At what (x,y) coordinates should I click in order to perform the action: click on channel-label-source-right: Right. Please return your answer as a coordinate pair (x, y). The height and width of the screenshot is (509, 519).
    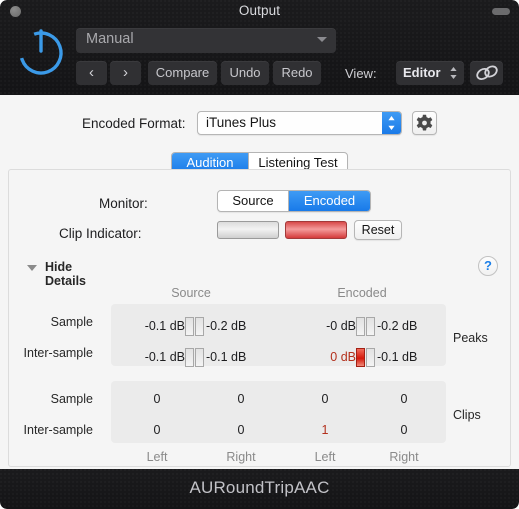
    Looking at the image, I should click on (241, 457).